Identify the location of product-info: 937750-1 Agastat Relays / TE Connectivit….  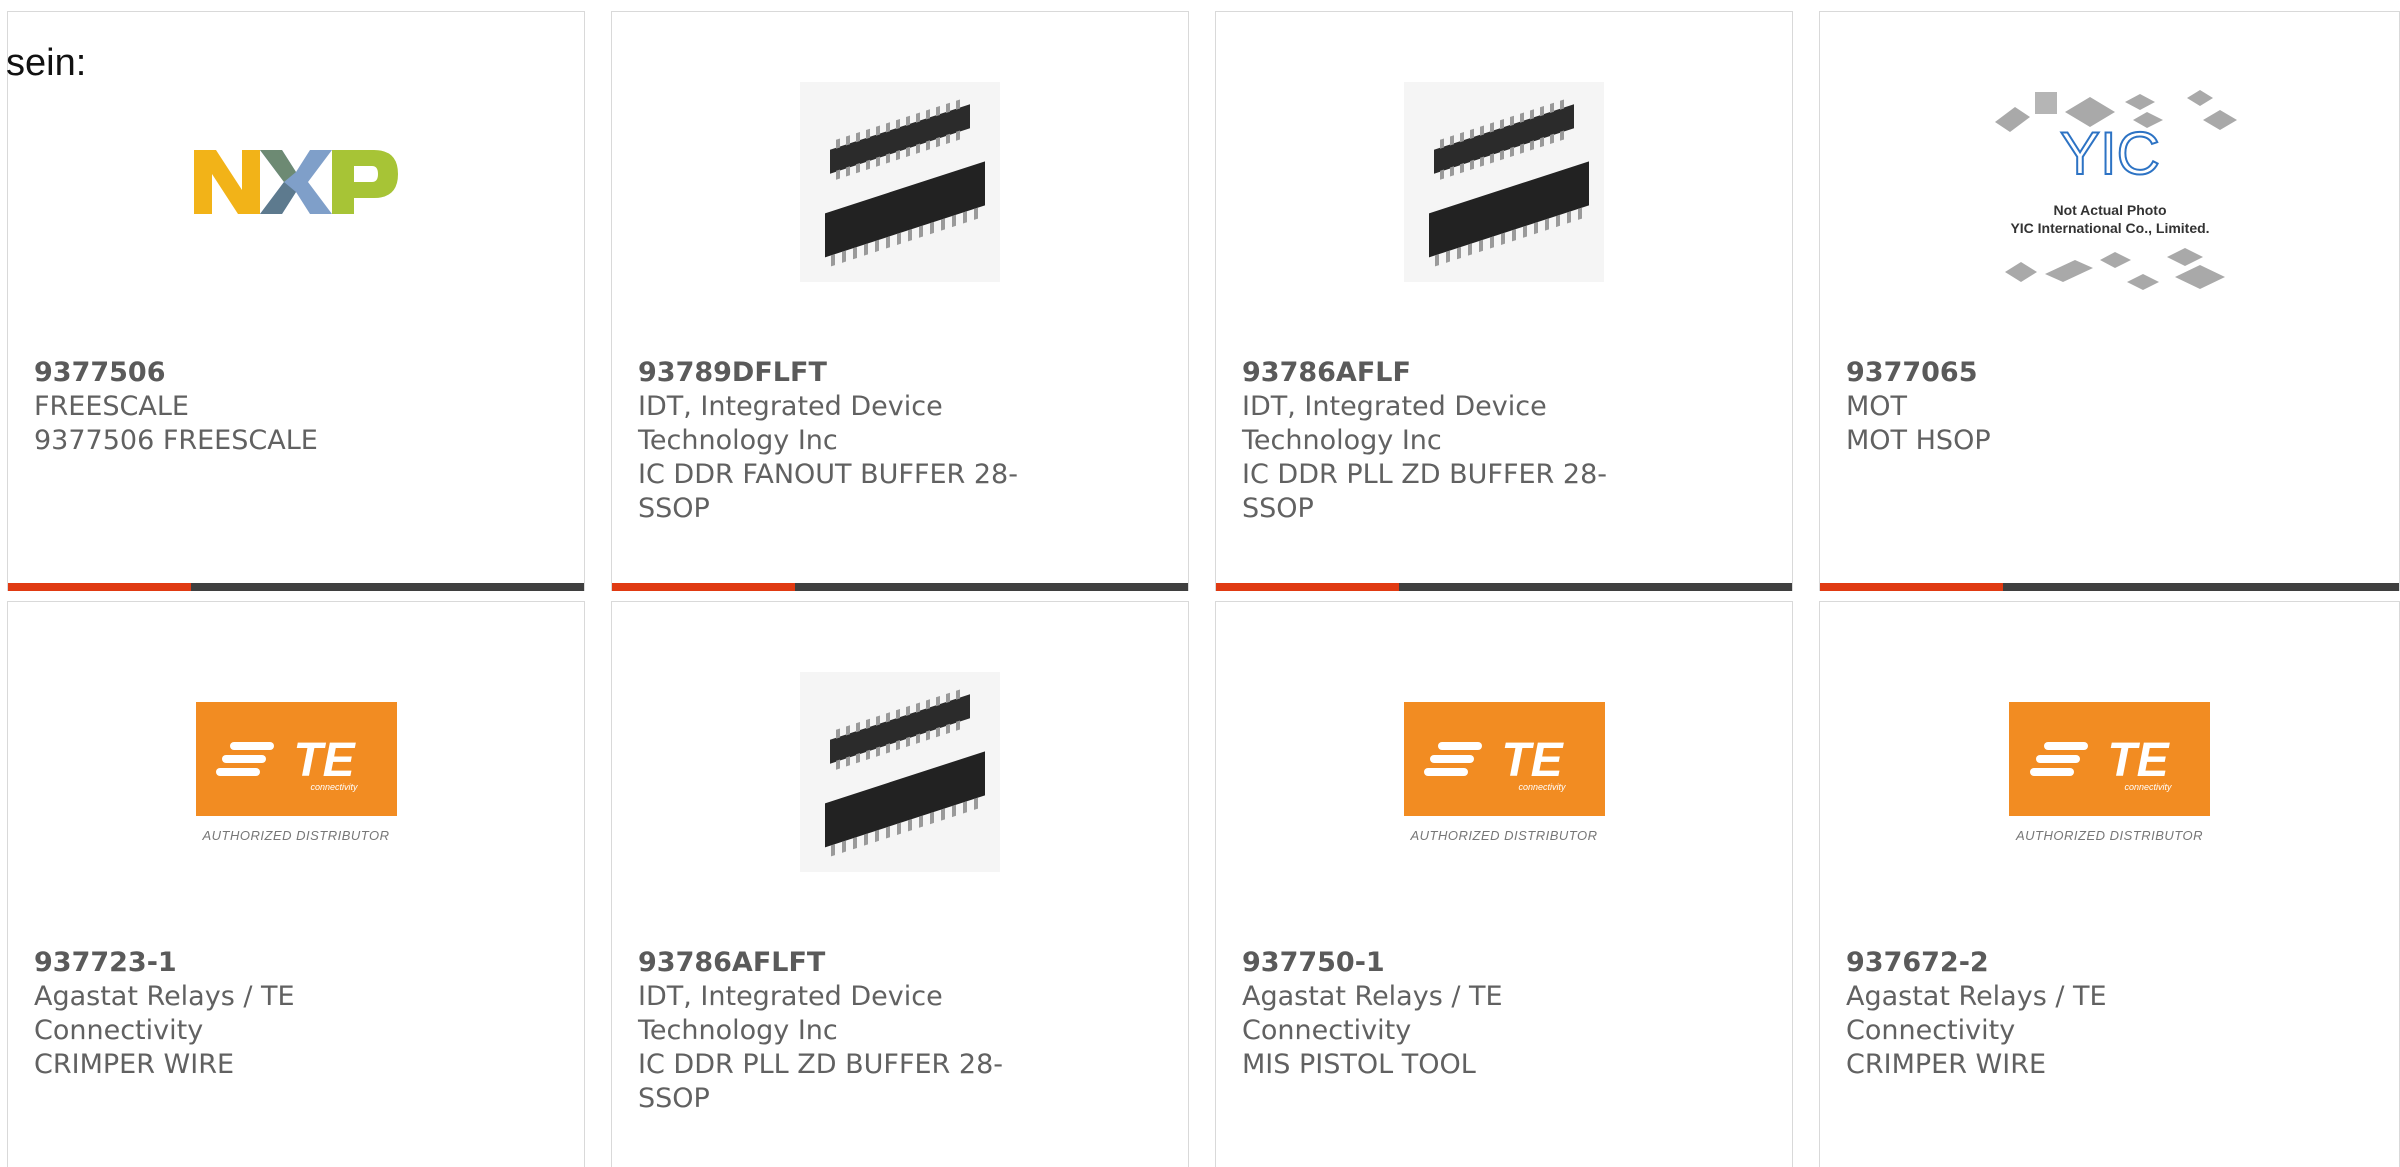
(1457, 1014).